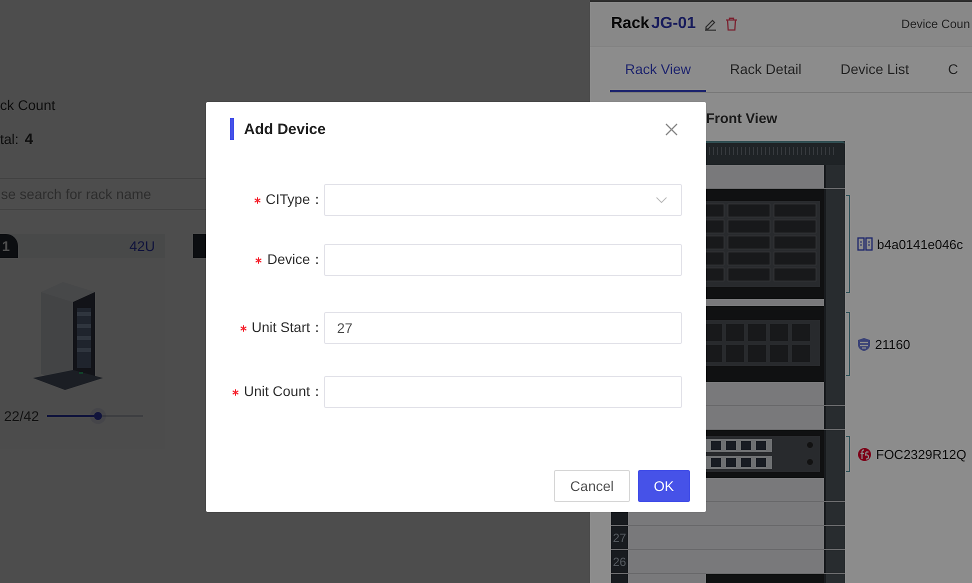 This screenshot has width=972, height=583. I want to click on device-count-label: Device Coun, so click(935, 24).